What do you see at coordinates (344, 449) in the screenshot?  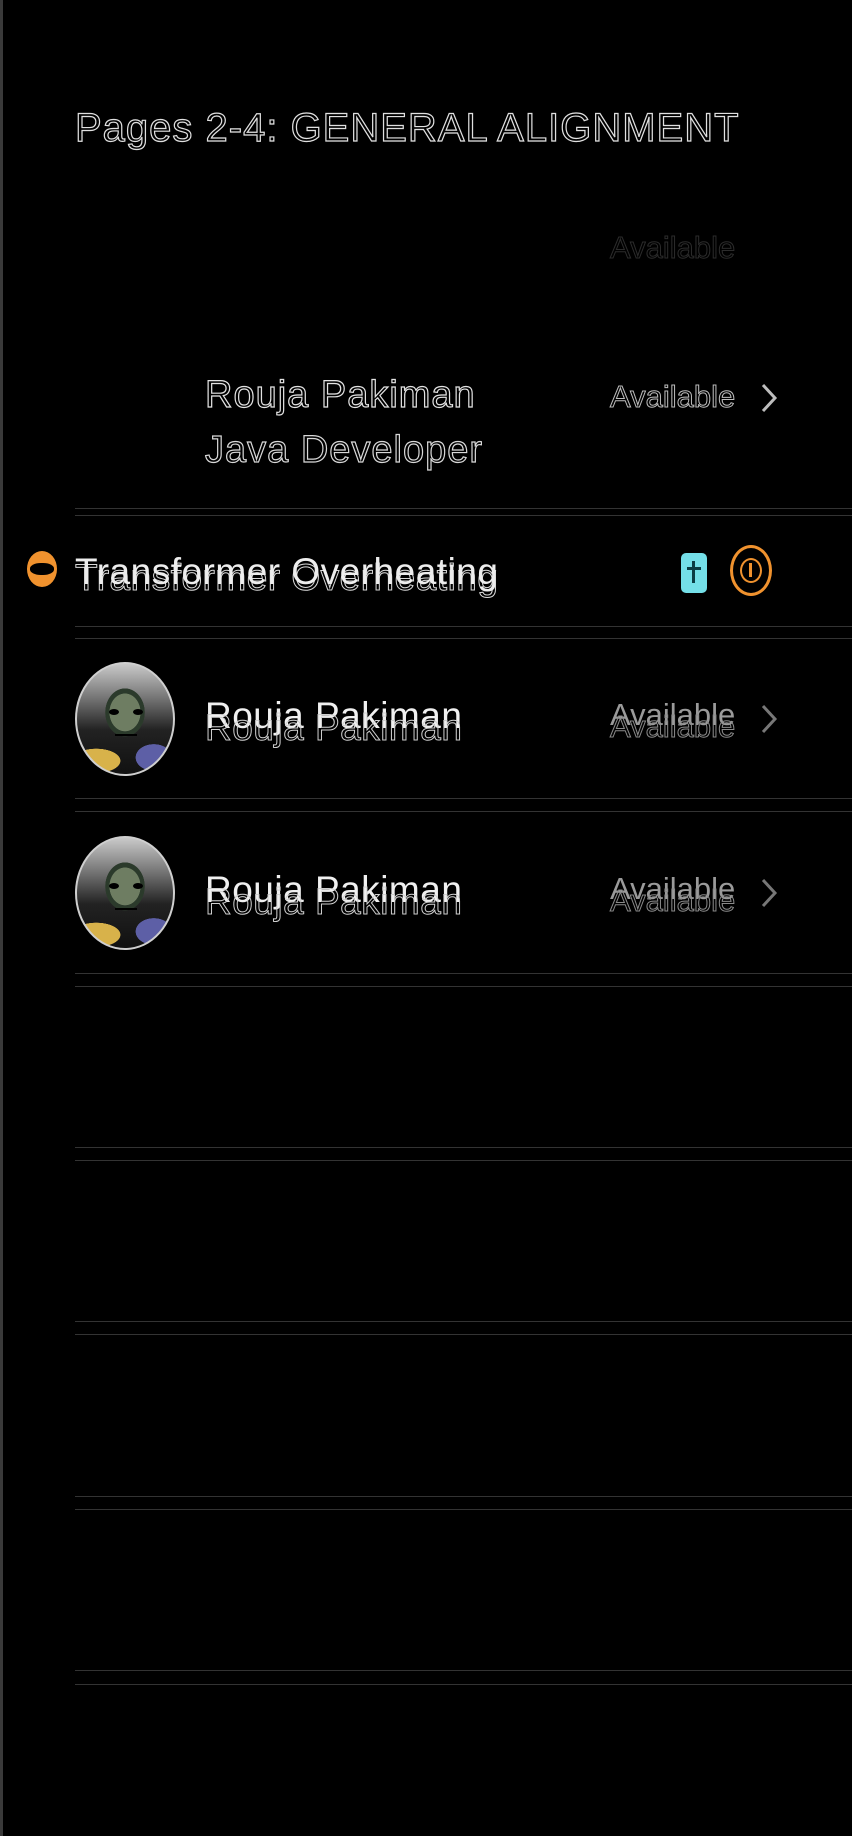 I see `contact-subtitle: Java Developer` at bounding box center [344, 449].